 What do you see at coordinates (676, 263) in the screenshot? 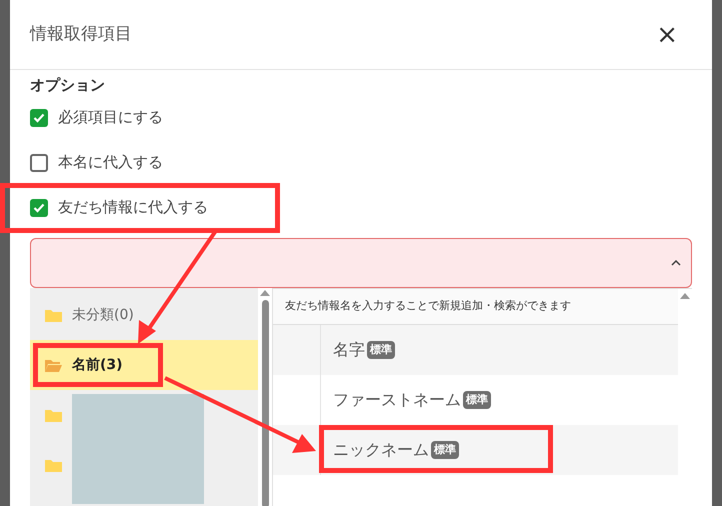
I see `caret-icon` at bounding box center [676, 263].